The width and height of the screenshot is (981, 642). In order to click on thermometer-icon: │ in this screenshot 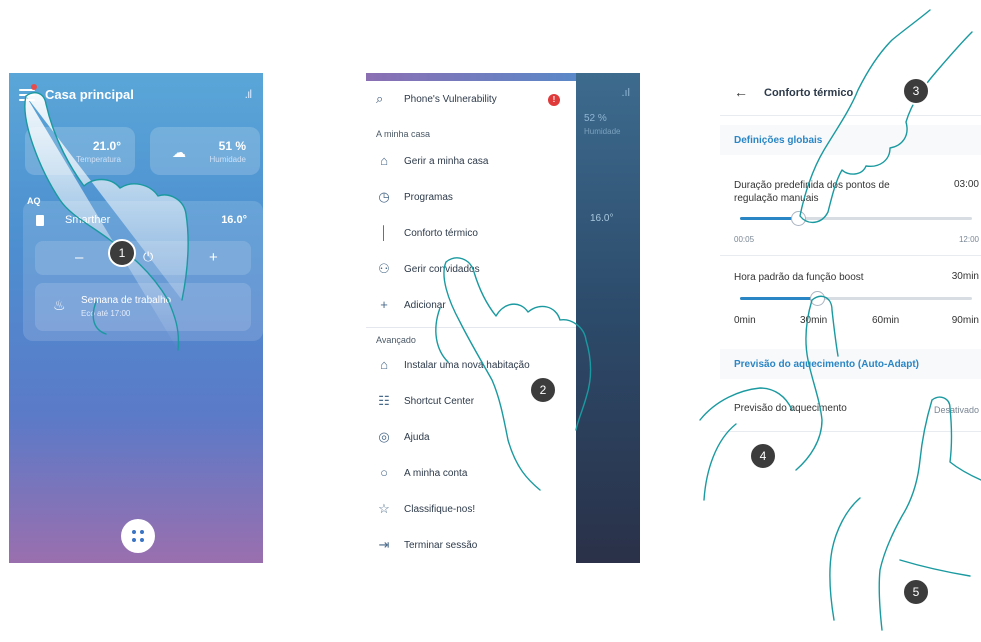, I will do `click(384, 232)`.